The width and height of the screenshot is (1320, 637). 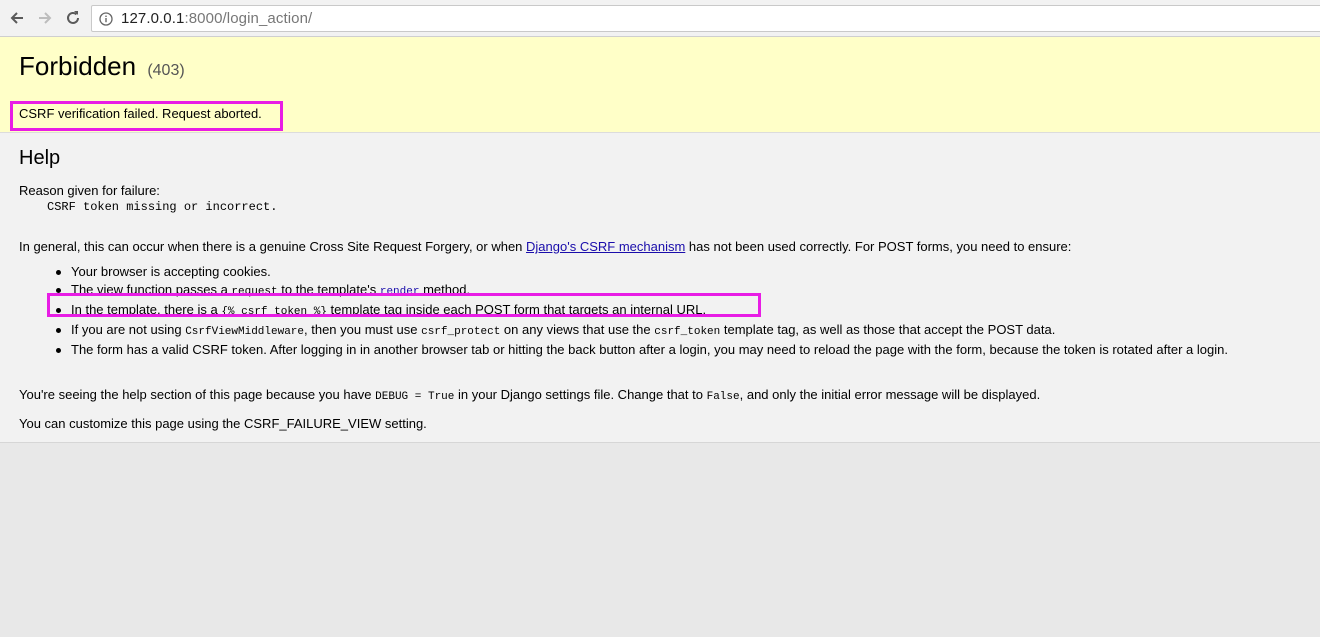 I want to click on b1-text: Your browser is accepting cookies., so click(x=171, y=271).